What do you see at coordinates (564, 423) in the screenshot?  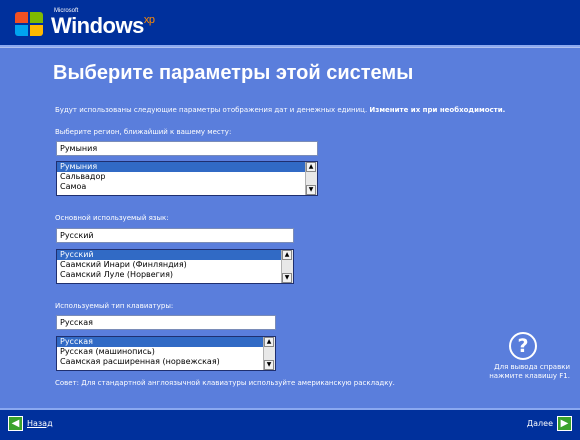 I see `next-arrow-icon: ▶` at bounding box center [564, 423].